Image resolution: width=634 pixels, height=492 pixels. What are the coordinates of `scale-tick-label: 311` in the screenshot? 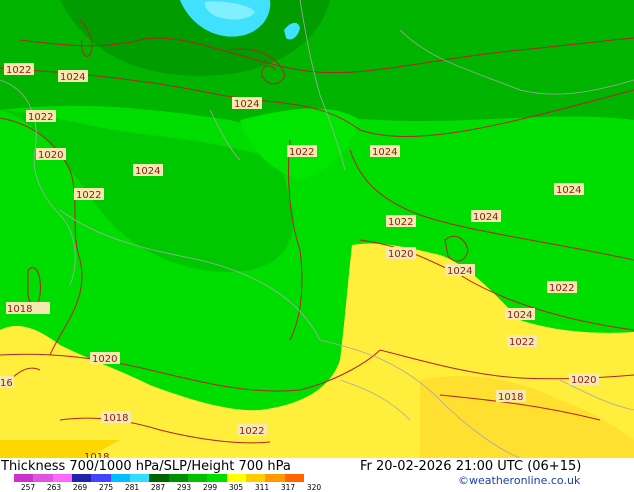 It's located at (262, 487).